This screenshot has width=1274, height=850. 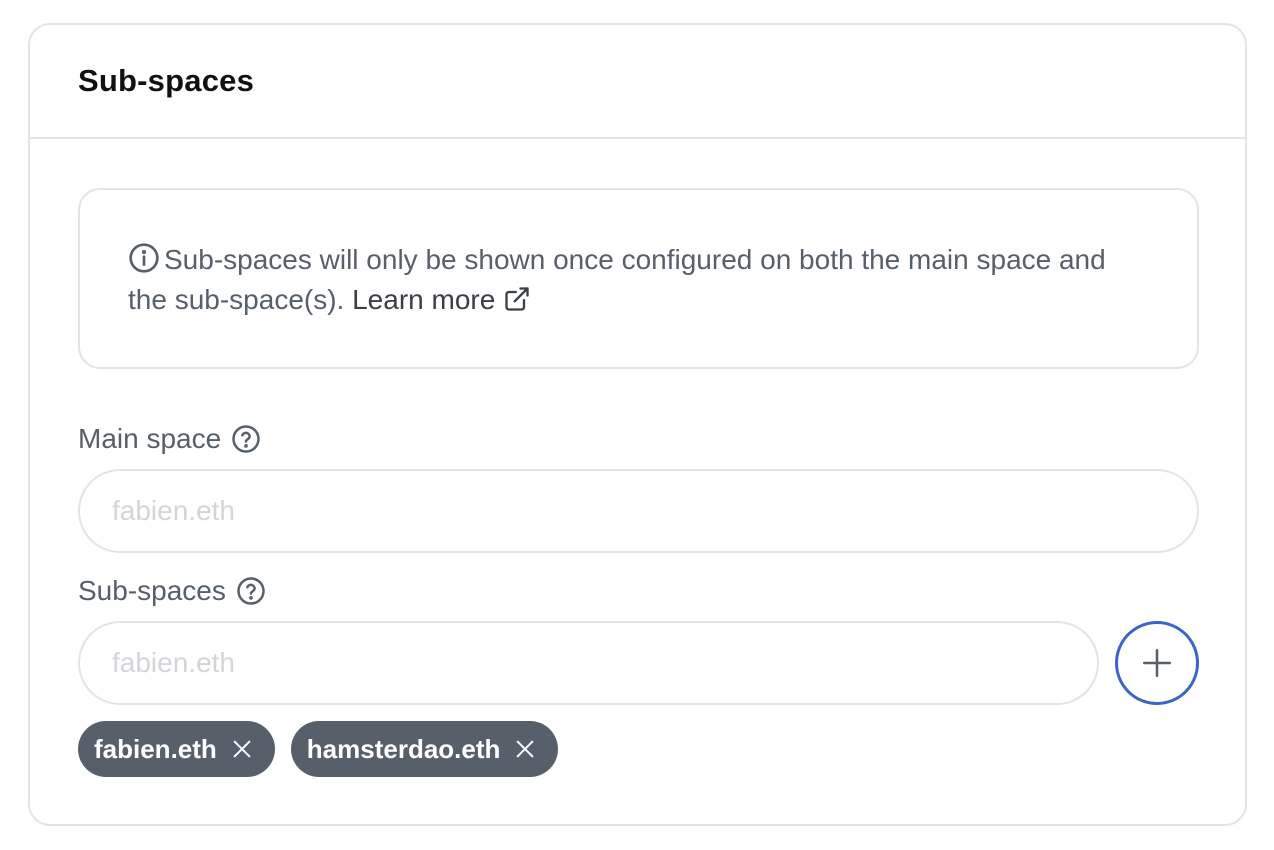 What do you see at coordinates (637, 82) in the screenshot?
I see `card-header: Sub-spaces` at bounding box center [637, 82].